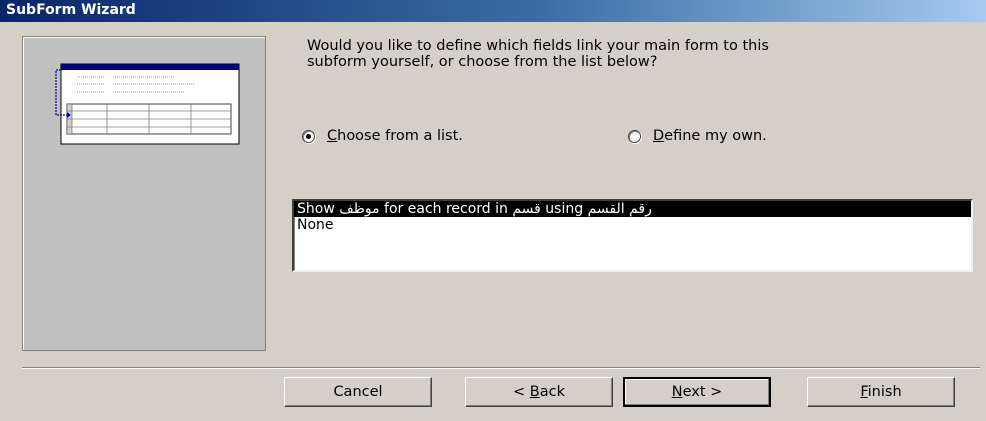 The height and width of the screenshot is (421, 986). What do you see at coordinates (395, 136) in the screenshot?
I see `choose-from-list-label: Choose from a list.` at bounding box center [395, 136].